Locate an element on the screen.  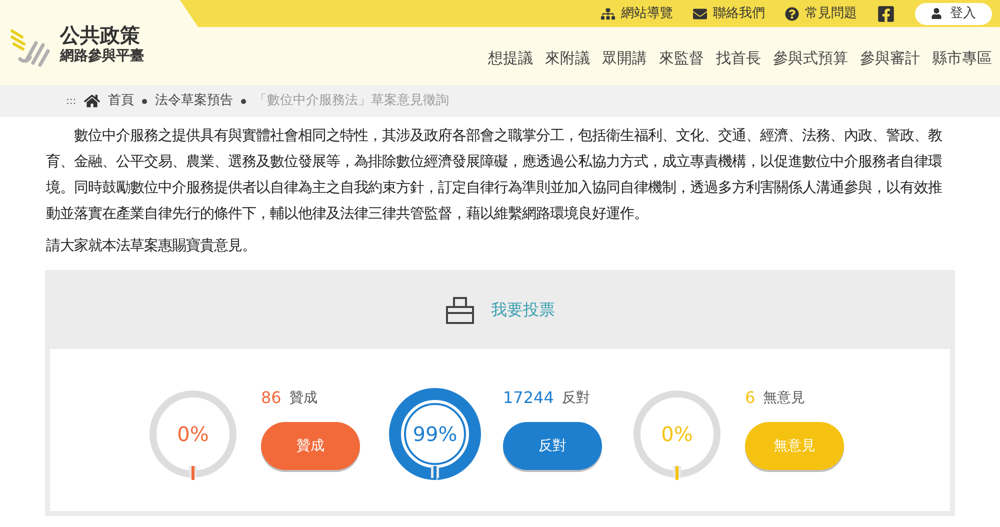
vote-title: 我要投票 is located at coordinates (523, 309).